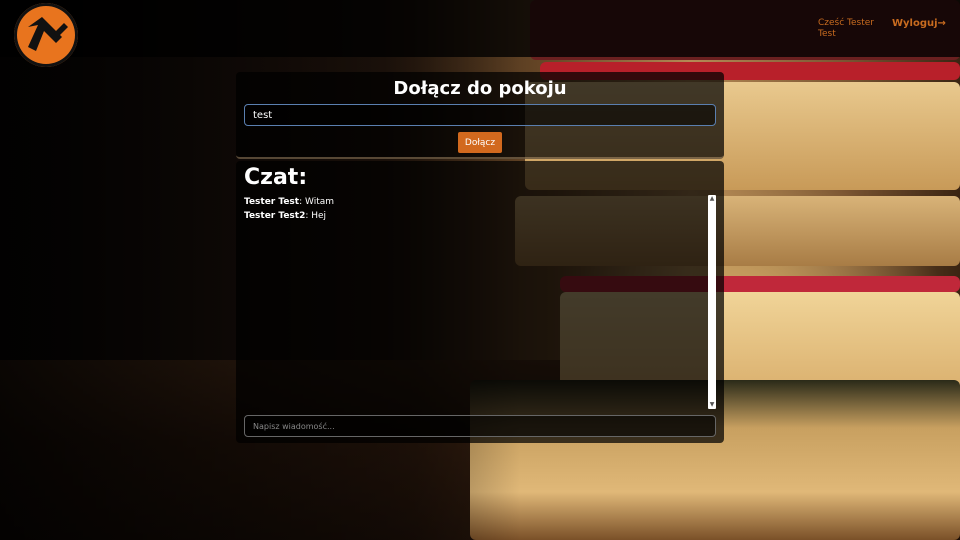 Image resolution: width=960 pixels, height=540 pixels. I want to click on user-greeting: Cześć Tester Test, so click(846, 28).